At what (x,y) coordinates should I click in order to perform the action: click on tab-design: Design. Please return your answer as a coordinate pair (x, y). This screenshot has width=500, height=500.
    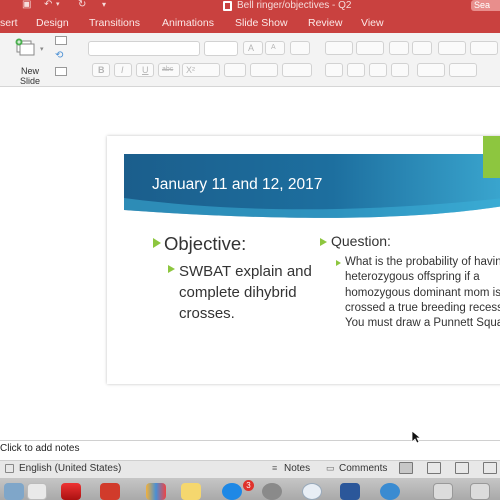
    Looking at the image, I should click on (52, 23).